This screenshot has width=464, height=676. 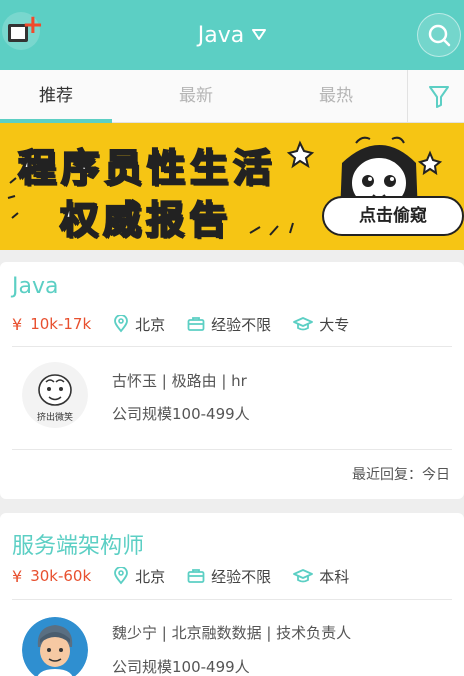 I want to click on filter-button, so click(x=436, y=96).